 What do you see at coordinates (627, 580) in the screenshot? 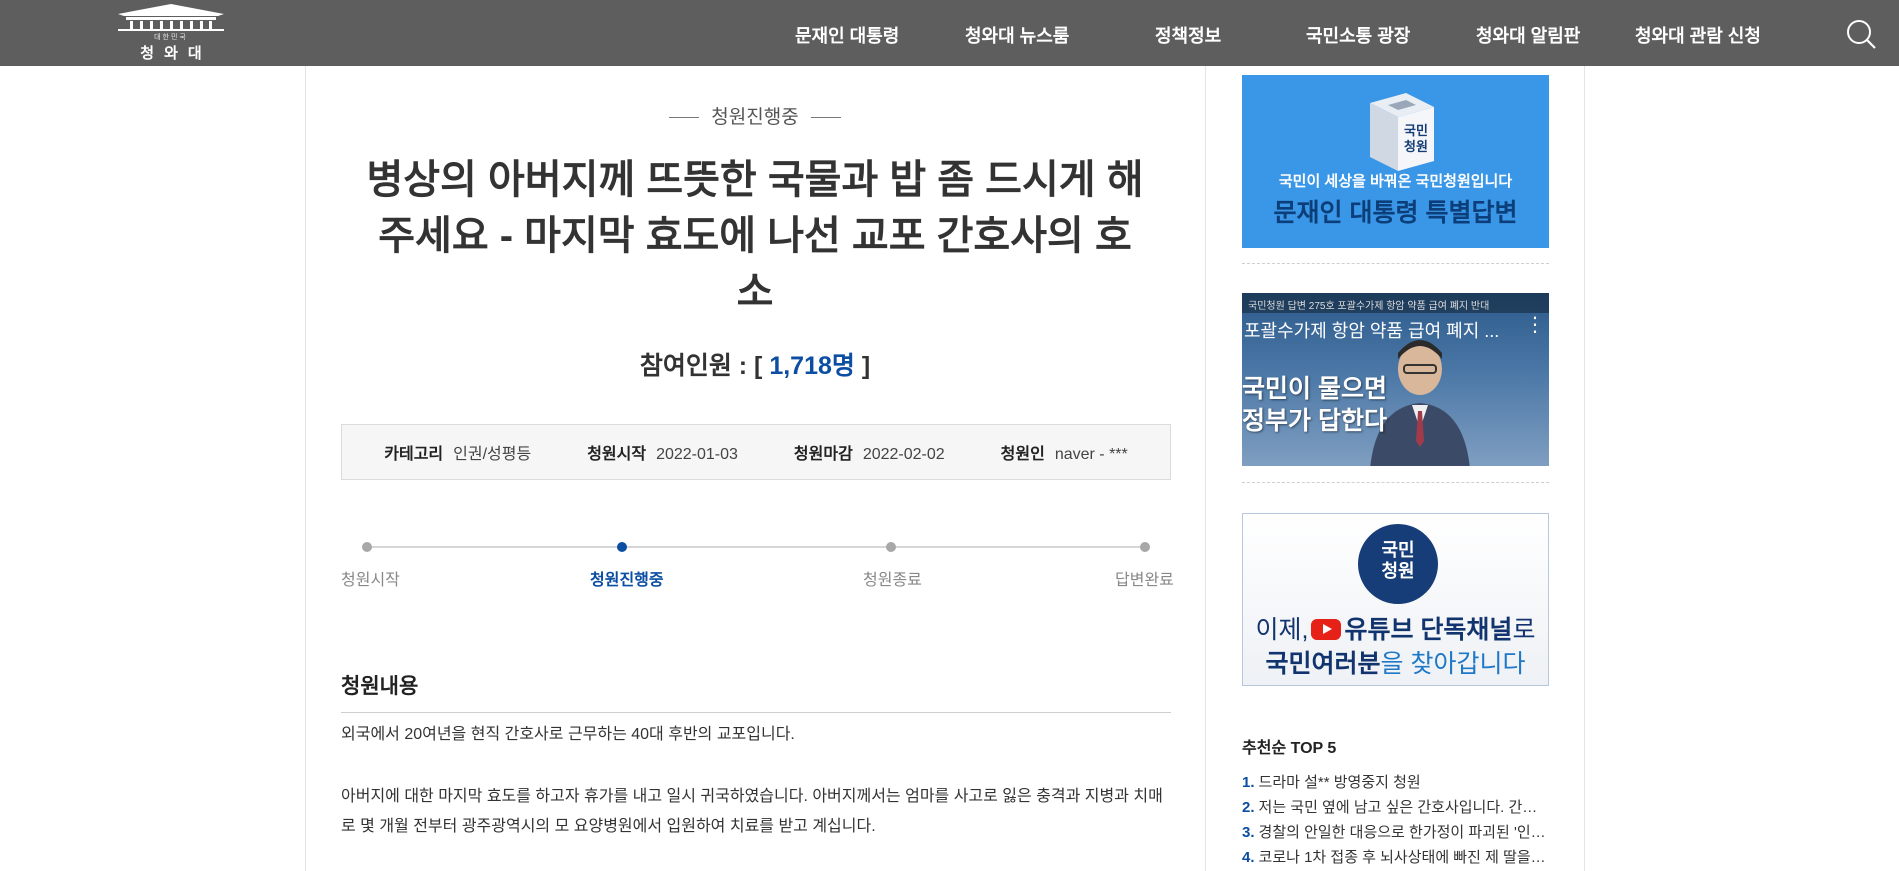
I see `step-label-ongoing: 청원진행중` at bounding box center [627, 580].